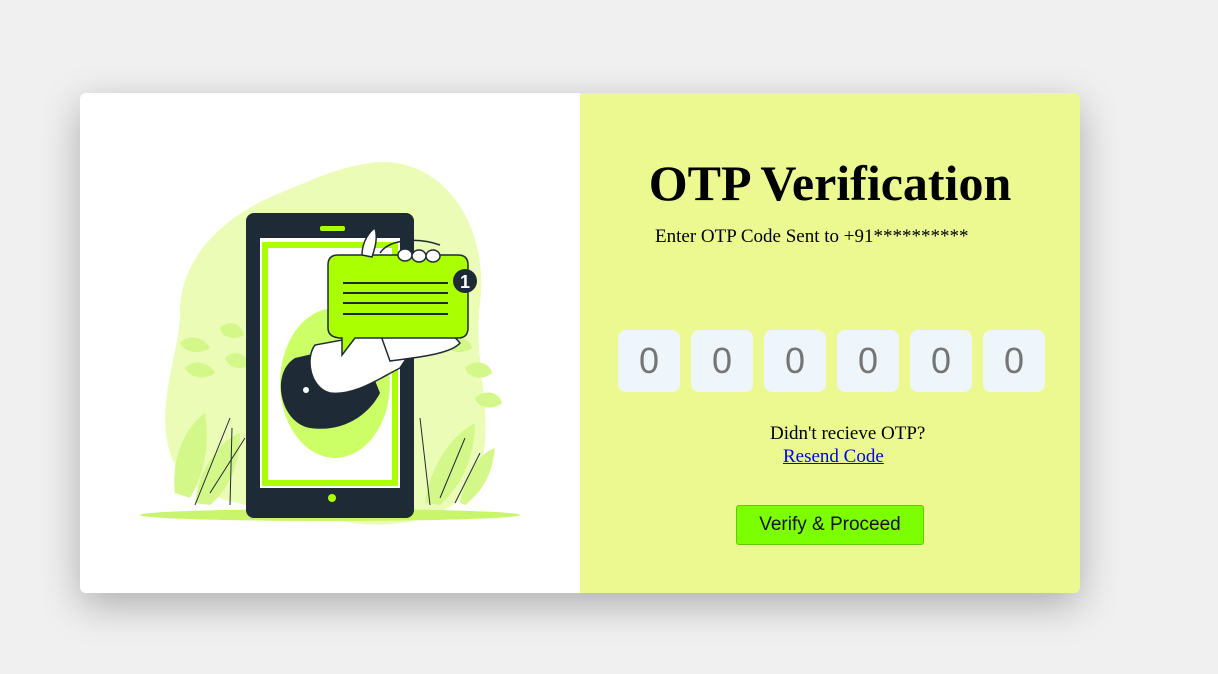  Describe the element at coordinates (833, 457) in the screenshot. I see `resend-code-link: Resend Code` at that location.